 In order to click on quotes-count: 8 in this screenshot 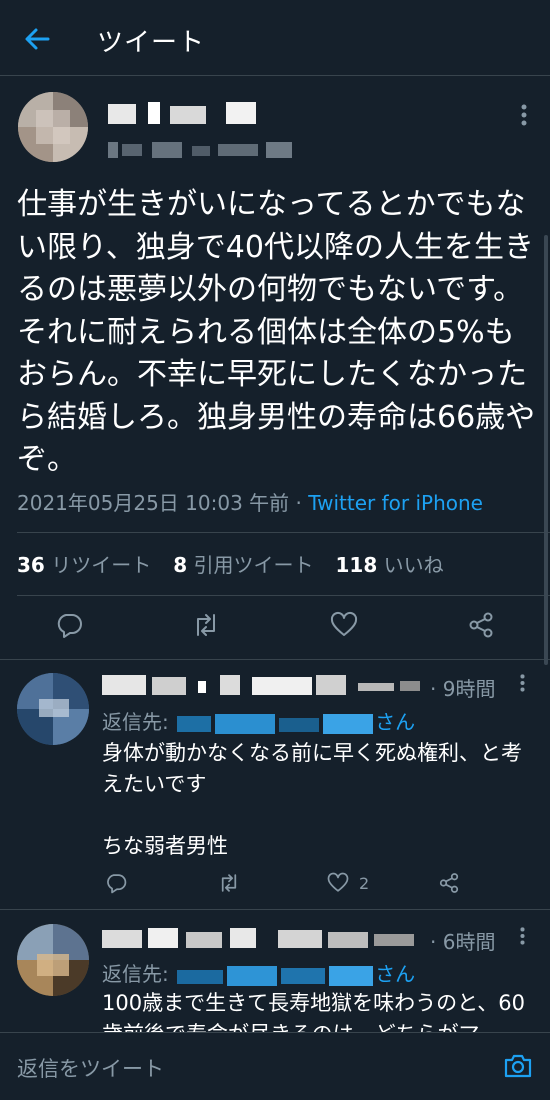, I will do `click(180, 565)`.